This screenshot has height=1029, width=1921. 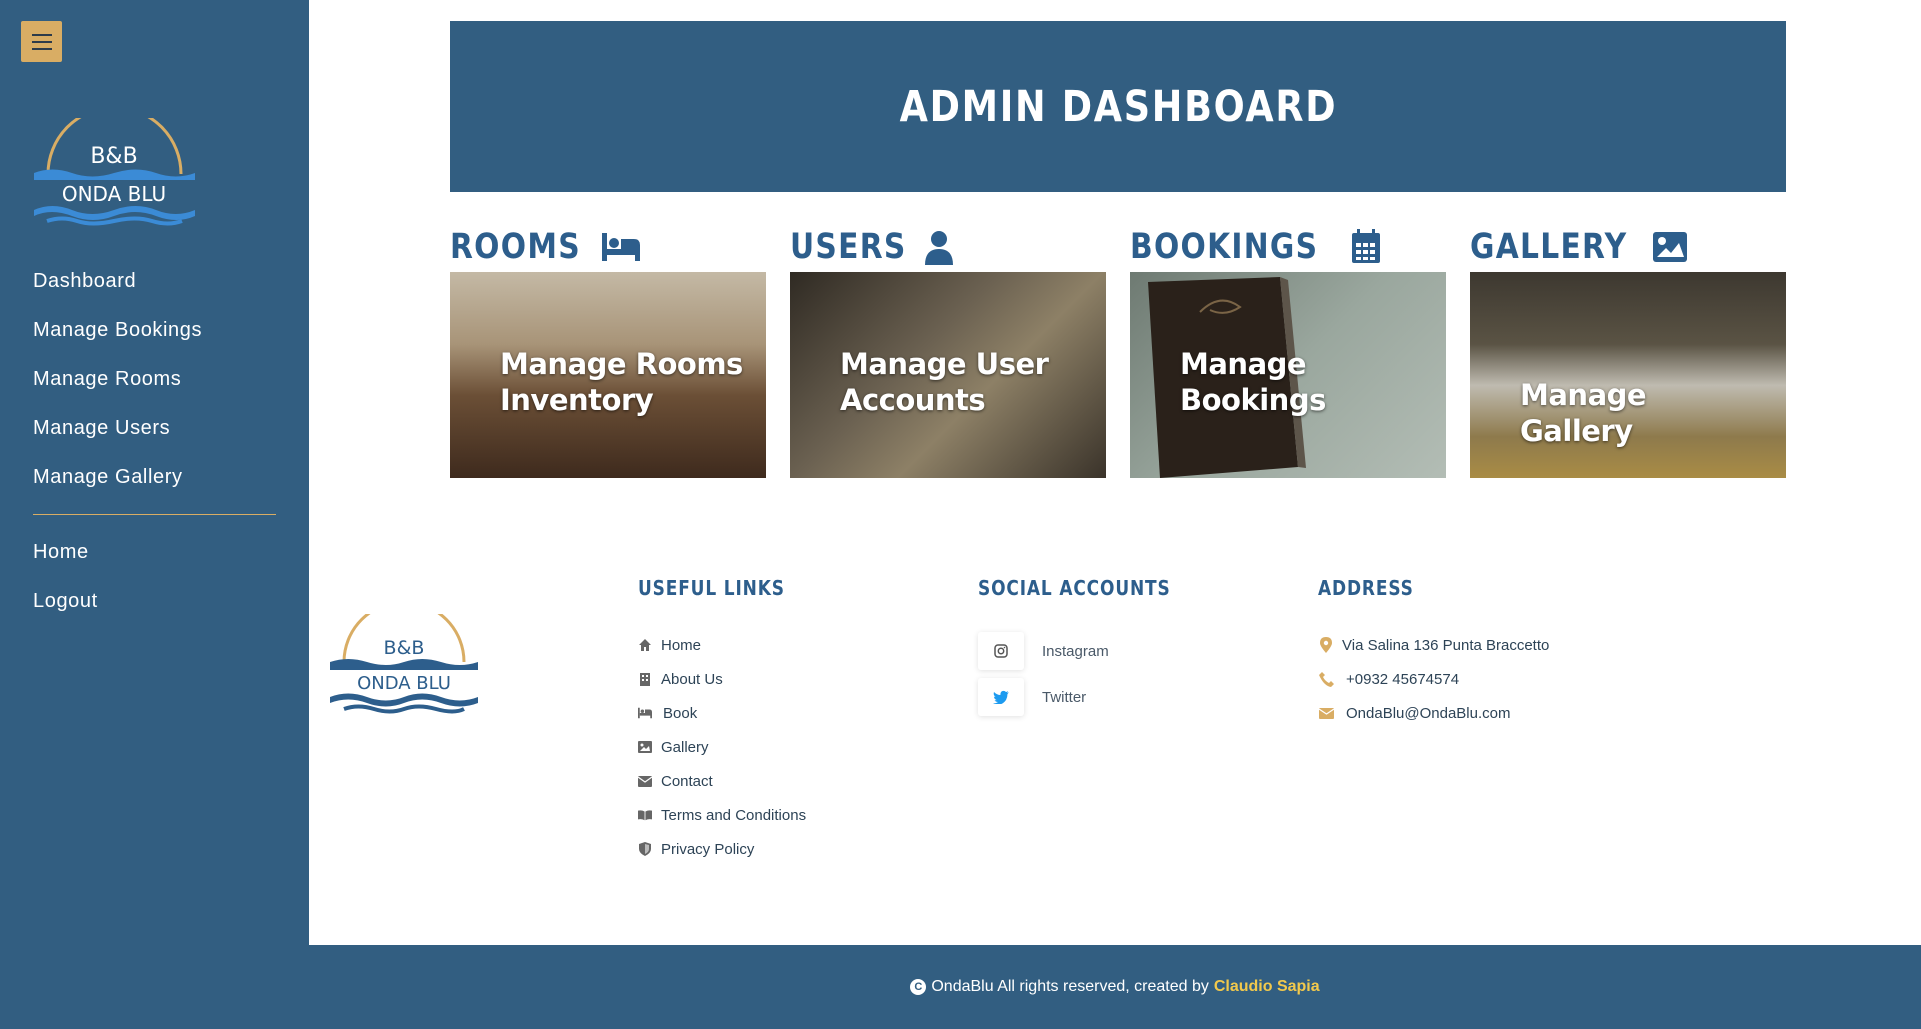 I want to click on dashboard-header: ADMIN DASHBOARD, so click(x=1118, y=106).